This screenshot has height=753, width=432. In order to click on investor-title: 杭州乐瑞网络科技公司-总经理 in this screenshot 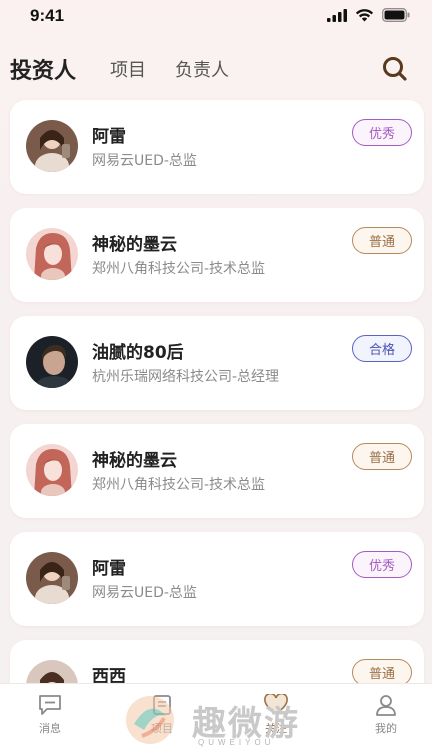, I will do `click(186, 377)`.